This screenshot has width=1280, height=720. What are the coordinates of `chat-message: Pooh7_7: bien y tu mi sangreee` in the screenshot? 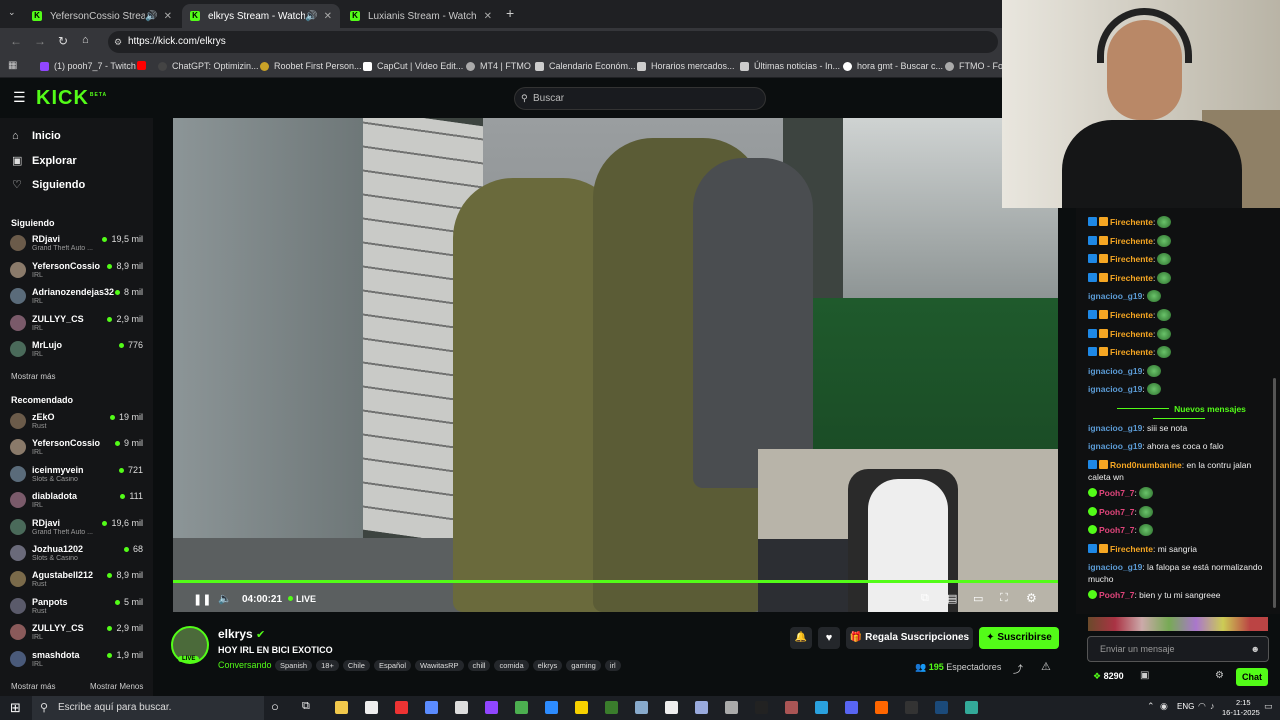 It's located at (1180, 595).